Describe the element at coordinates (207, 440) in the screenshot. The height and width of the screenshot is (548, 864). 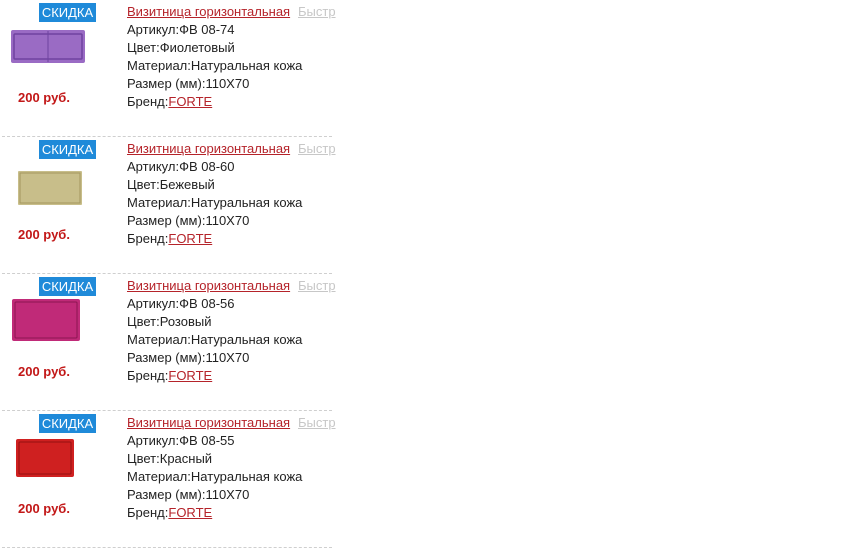
I see `article-value: ФВ 08-55` at that location.